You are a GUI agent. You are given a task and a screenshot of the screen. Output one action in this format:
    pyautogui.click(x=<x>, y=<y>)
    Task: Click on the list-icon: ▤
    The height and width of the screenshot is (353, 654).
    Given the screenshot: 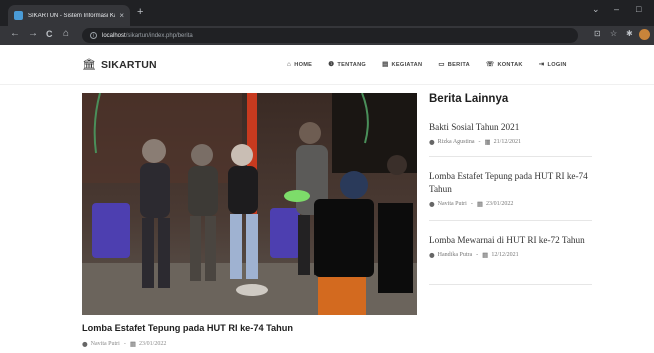 What is the action you would take?
    pyautogui.click(x=385, y=64)
    